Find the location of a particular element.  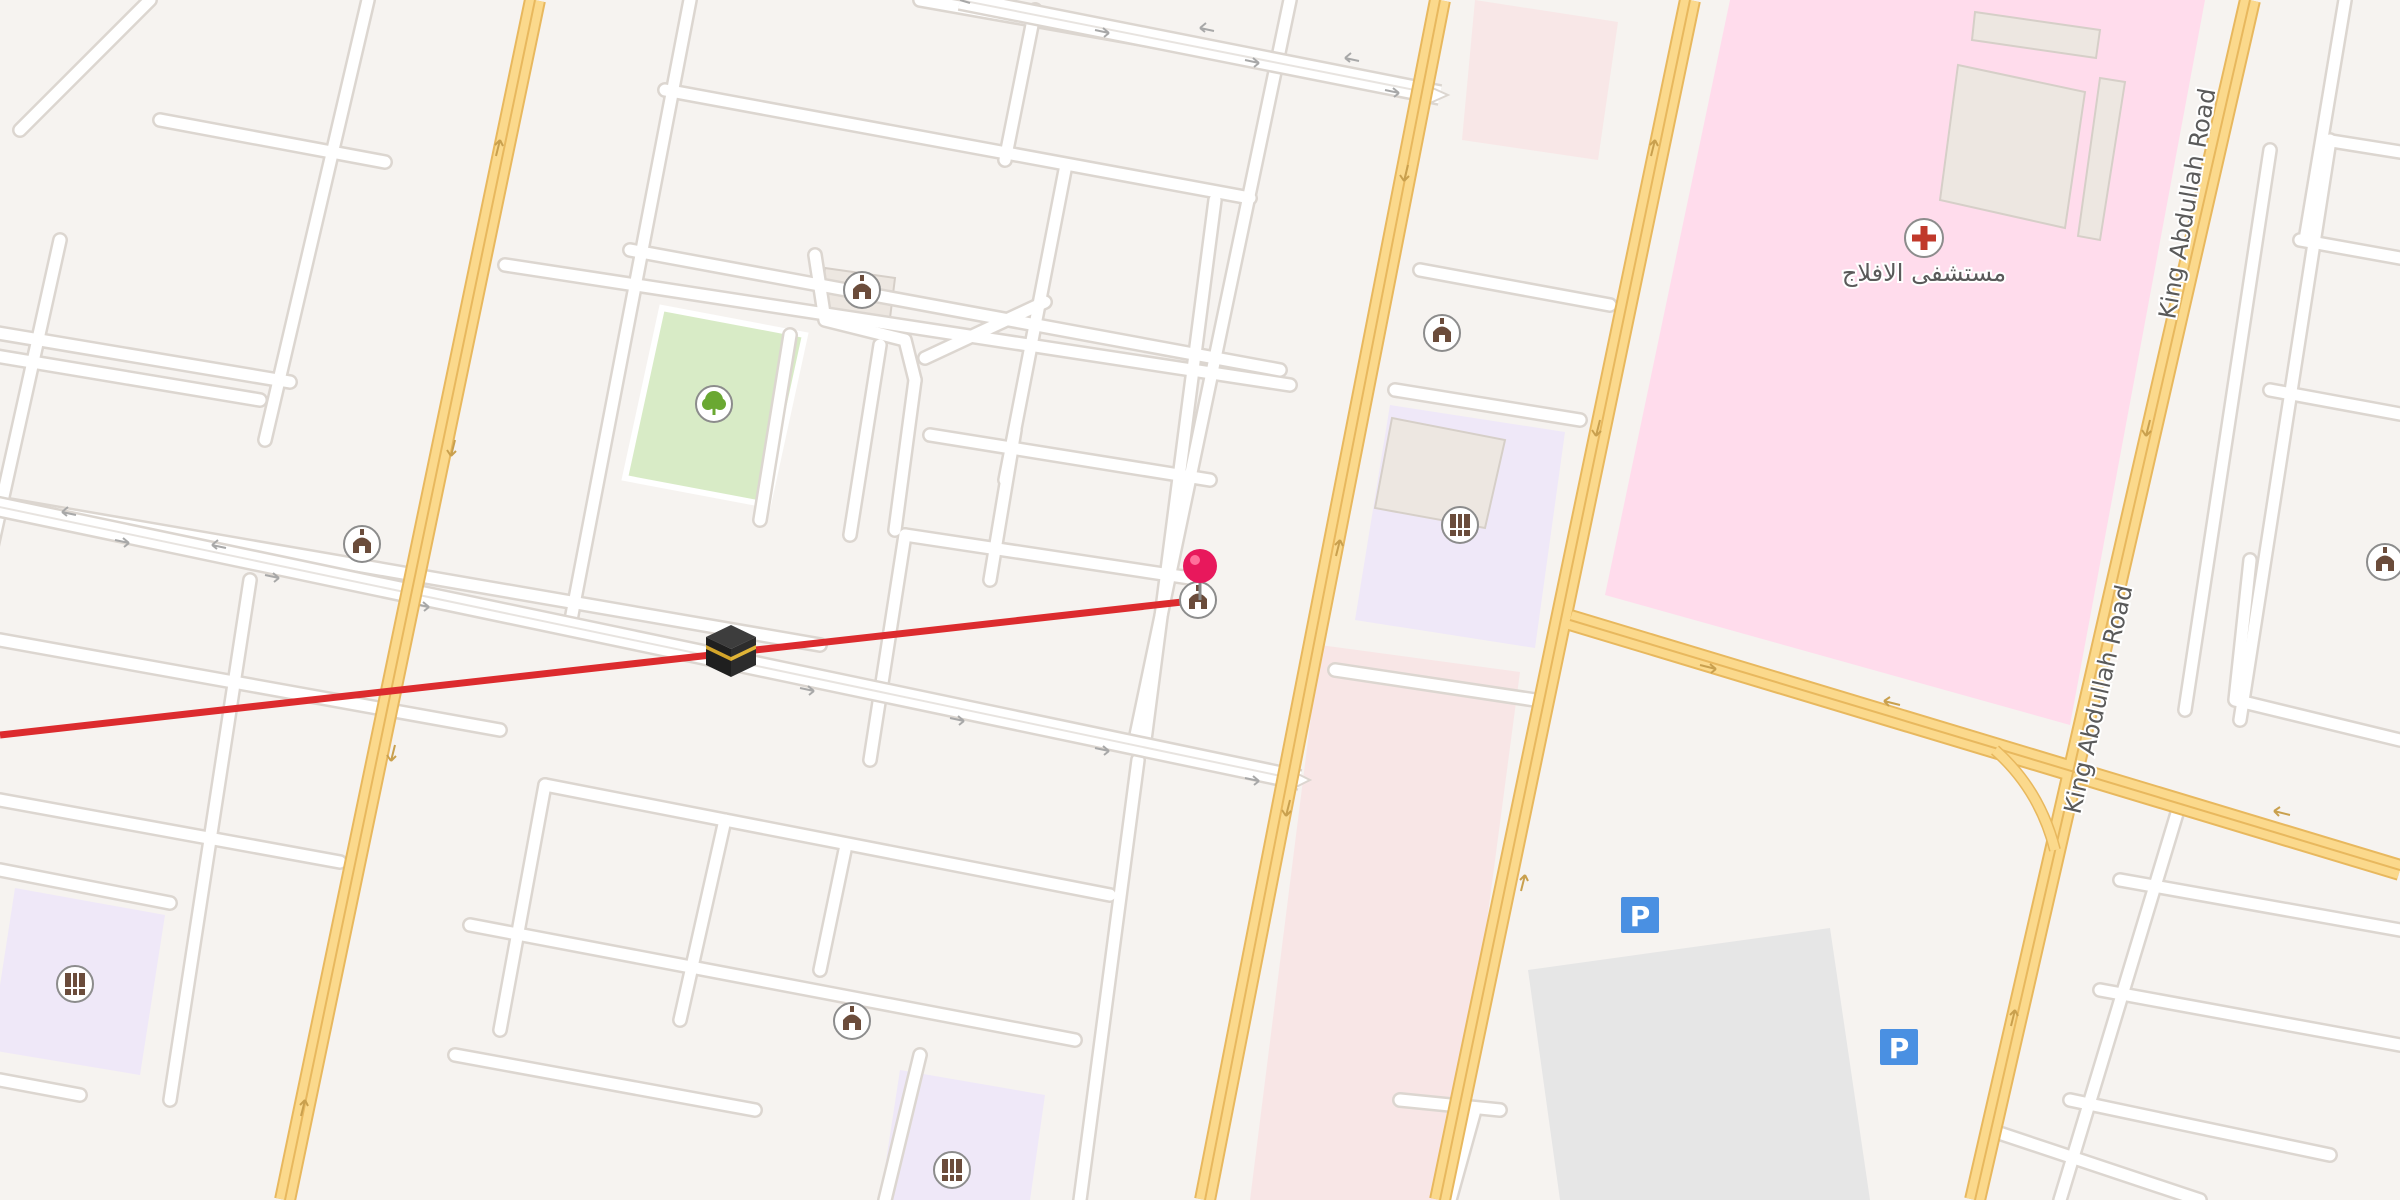

tree-icon is located at coordinates (714, 404).